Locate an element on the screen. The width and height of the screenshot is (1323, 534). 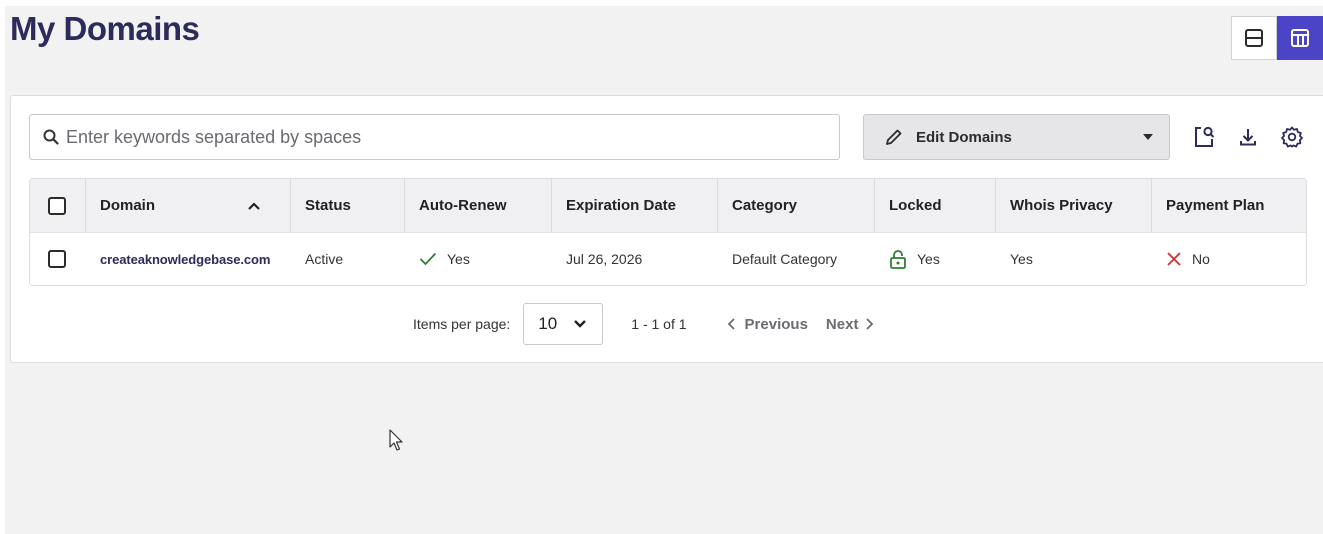
unlock-icon is located at coordinates (898, 259).